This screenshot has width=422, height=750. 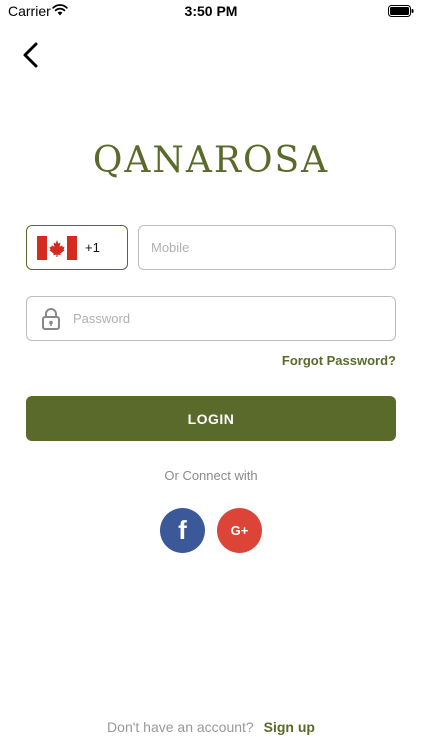 I want to click on facebook-icon: f, so click(x=182, y=530).